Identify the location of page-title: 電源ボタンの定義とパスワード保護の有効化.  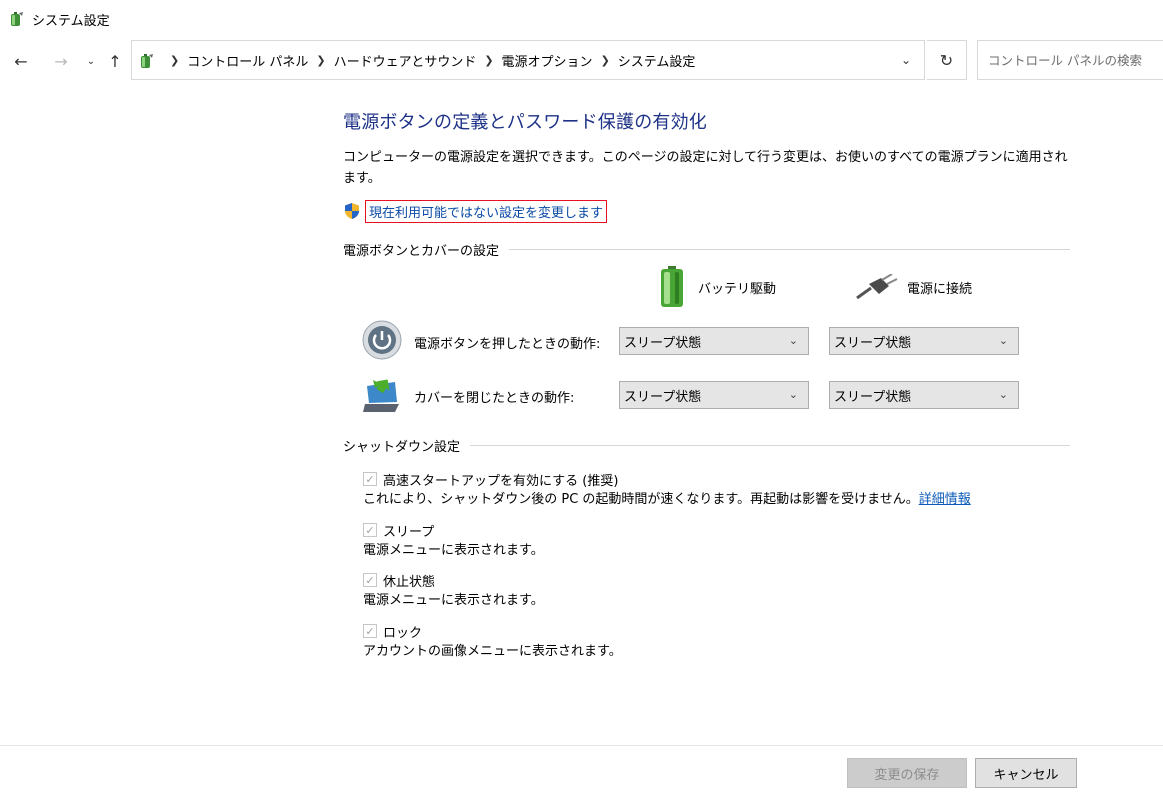
(525, 122).